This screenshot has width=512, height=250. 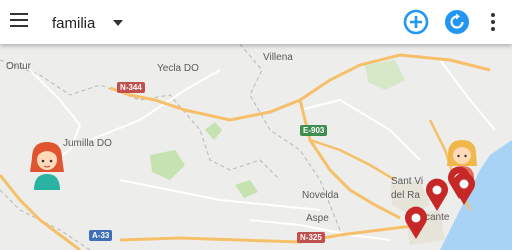 I want to click on road-shield: A-33, so click(x=101, y=235).